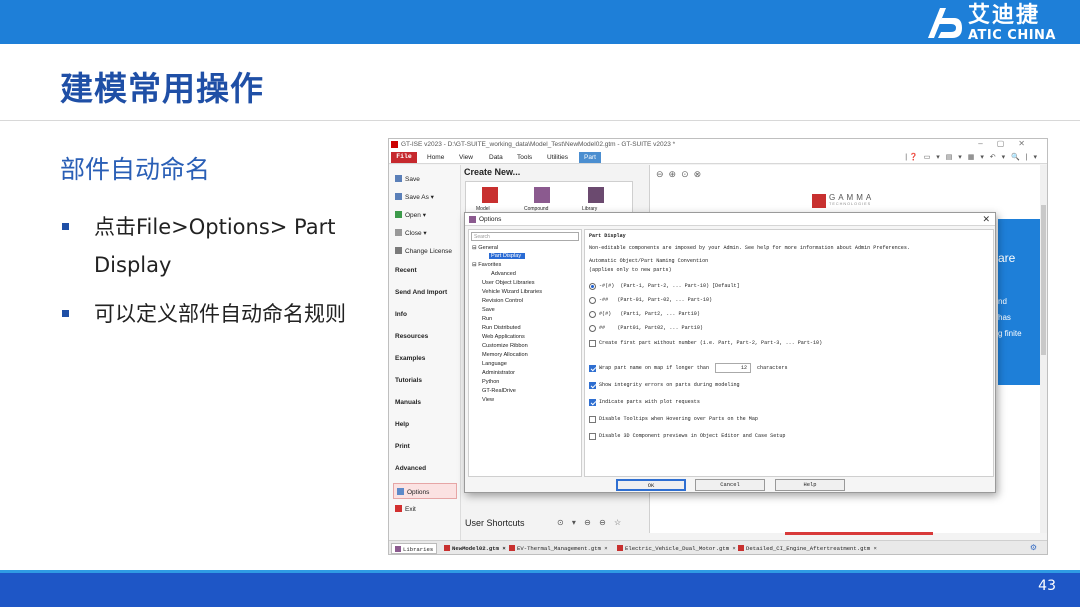 Image resolution: width=1080 pixels, height=607 pixels. What do you see at coordinates (681, 174) in the screenshot?
I see `browser-nav-icons: ⊖⊕⊙⊗` at bounding box center [681, 174].